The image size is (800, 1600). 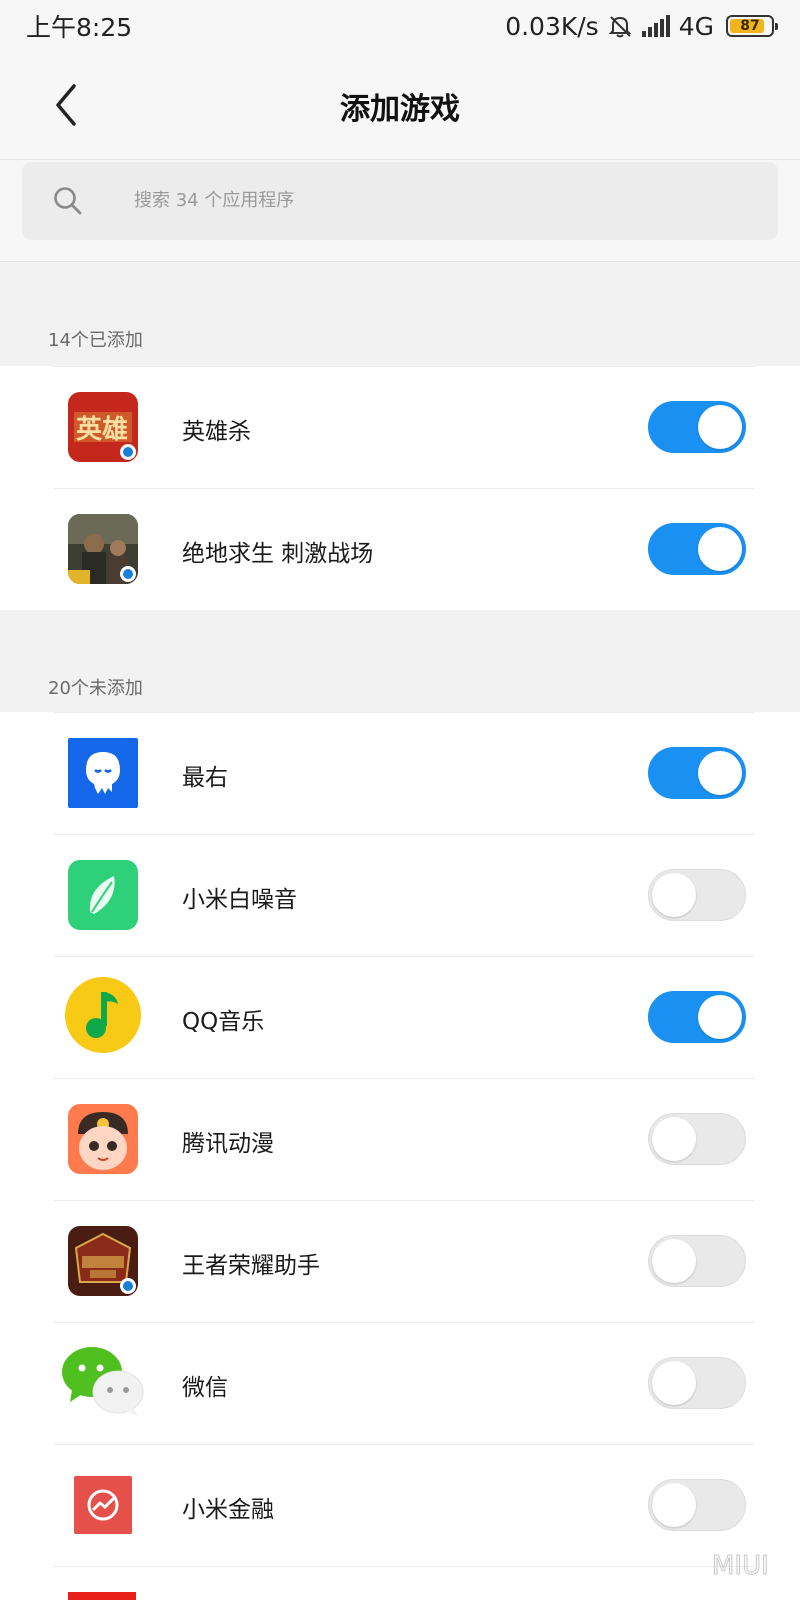 What do you see at coordinates (400, 895) in the screenshot?
I see `list-item: 小米白噪音` at bounding box center [400, 895].